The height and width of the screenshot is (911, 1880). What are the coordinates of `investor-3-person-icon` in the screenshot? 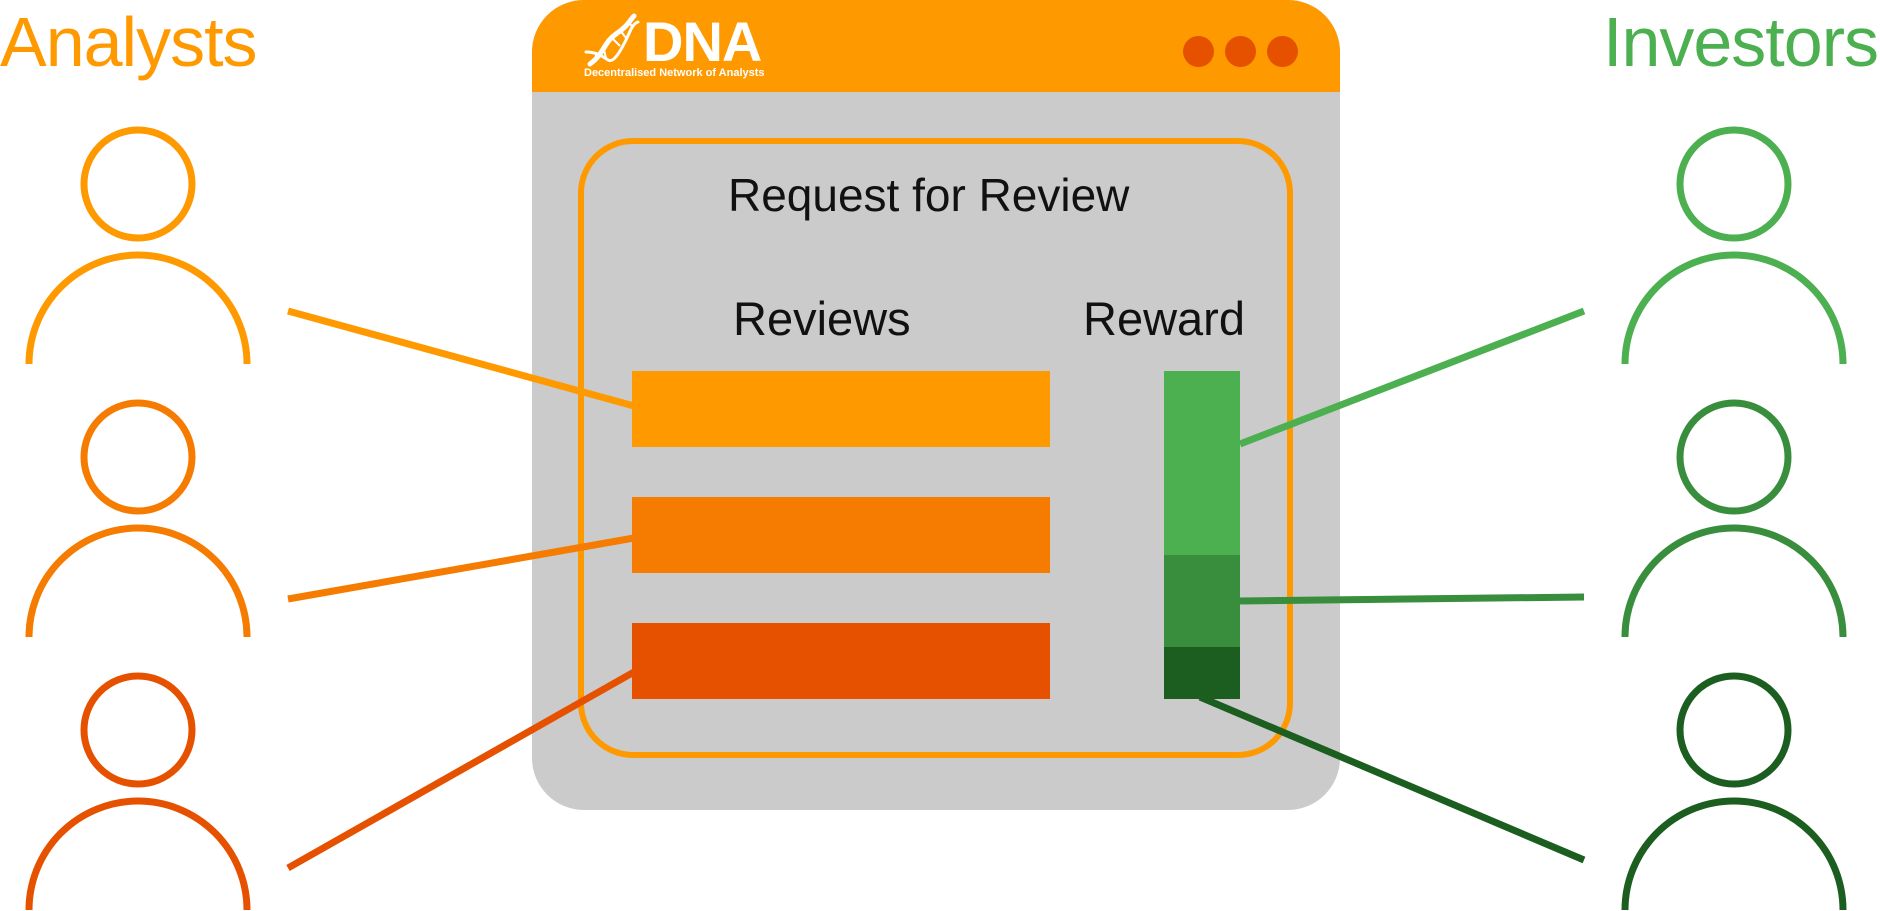 It's located at (1734, 791).